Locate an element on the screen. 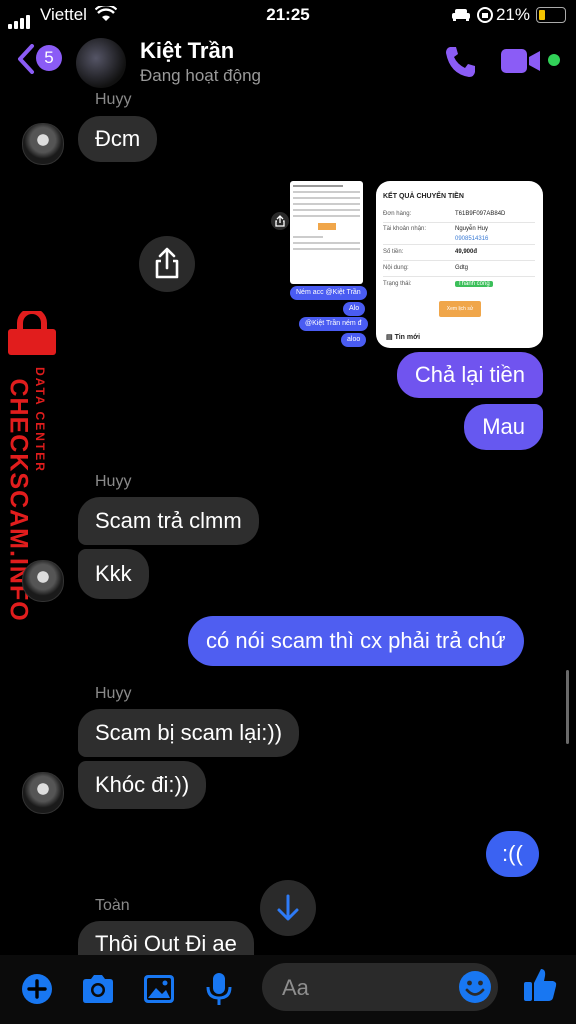 The height and width of the screenshot is (1024, 576). message-bubble-outgoing: :(( is located at coordinates (512, 854).